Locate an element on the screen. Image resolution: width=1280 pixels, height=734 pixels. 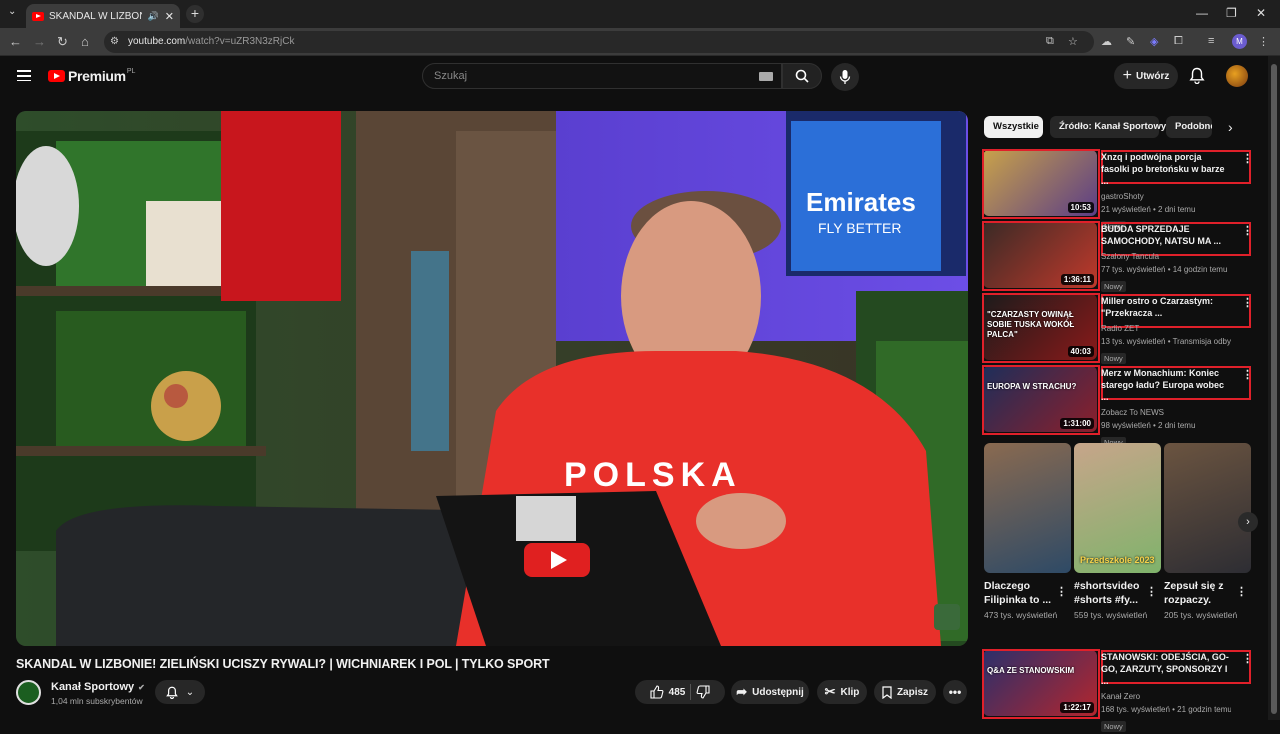
youtube-header: Premium PL Szukaj + Utwórz is located at coordinates (634, 76).